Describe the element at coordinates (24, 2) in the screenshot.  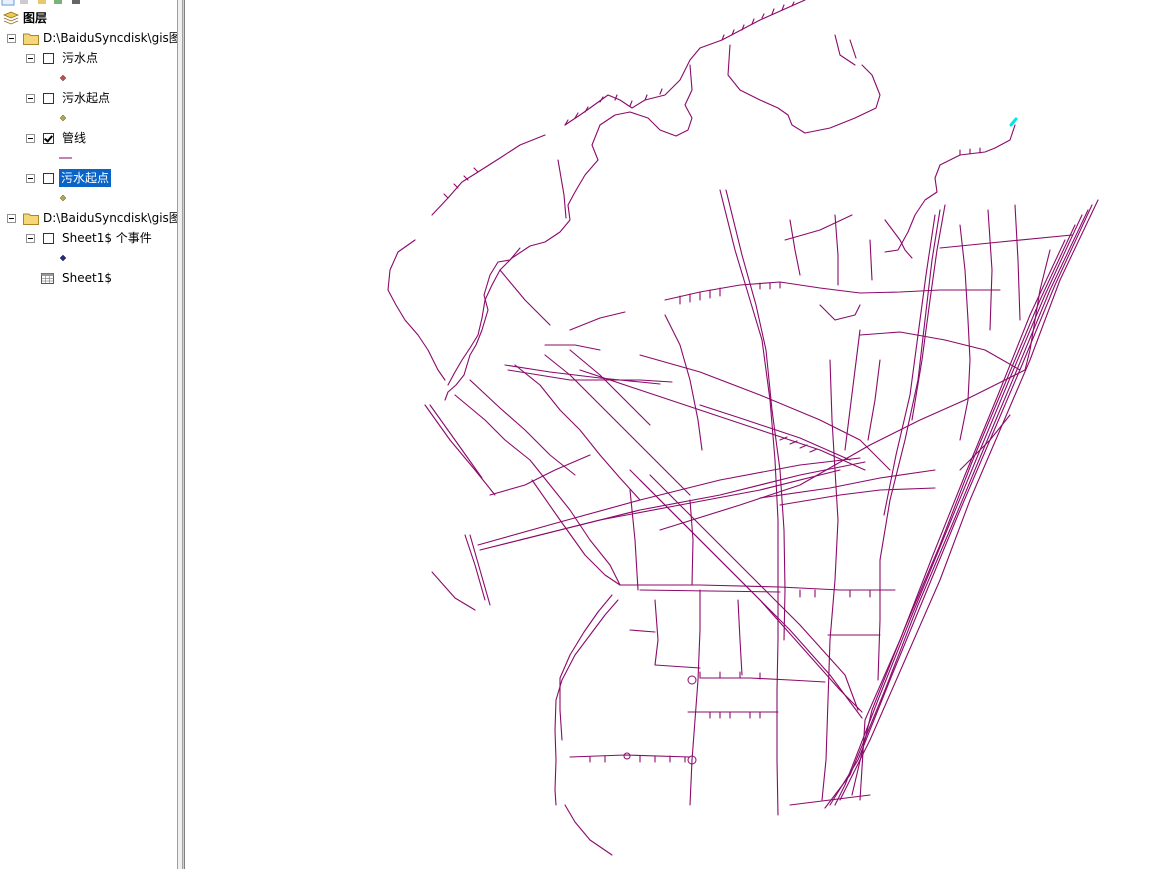
I see `list-by-source-icon` at that location.